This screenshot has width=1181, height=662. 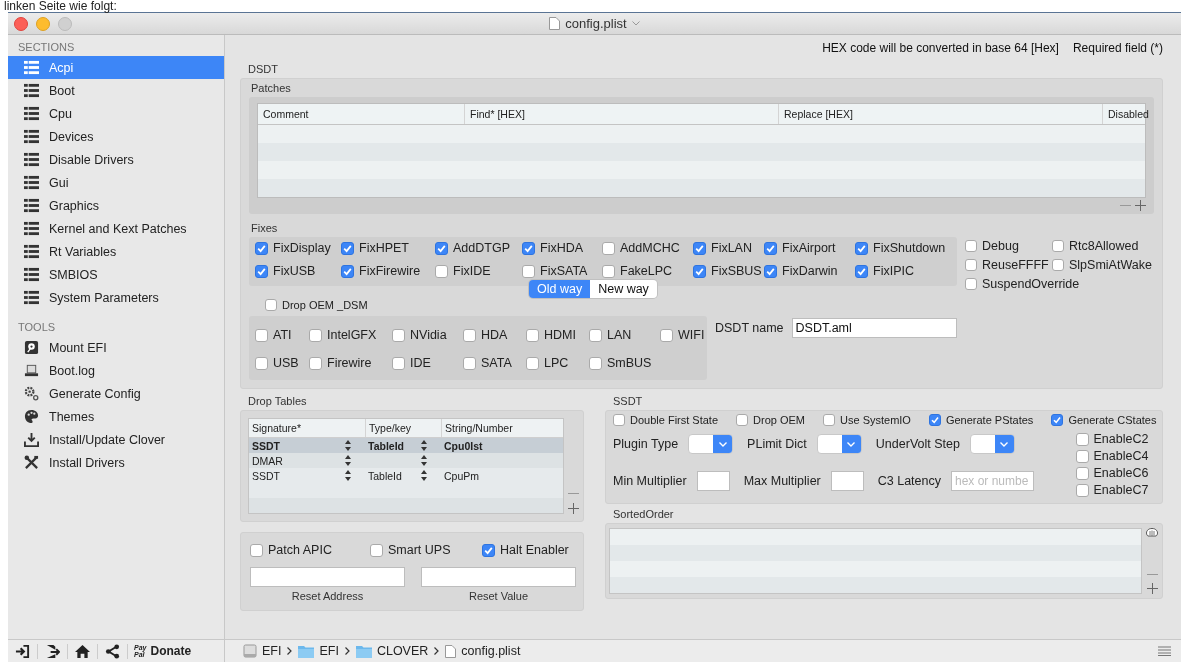 I want to click on sidebar-item: Cpu, so click(x=116, y=113).